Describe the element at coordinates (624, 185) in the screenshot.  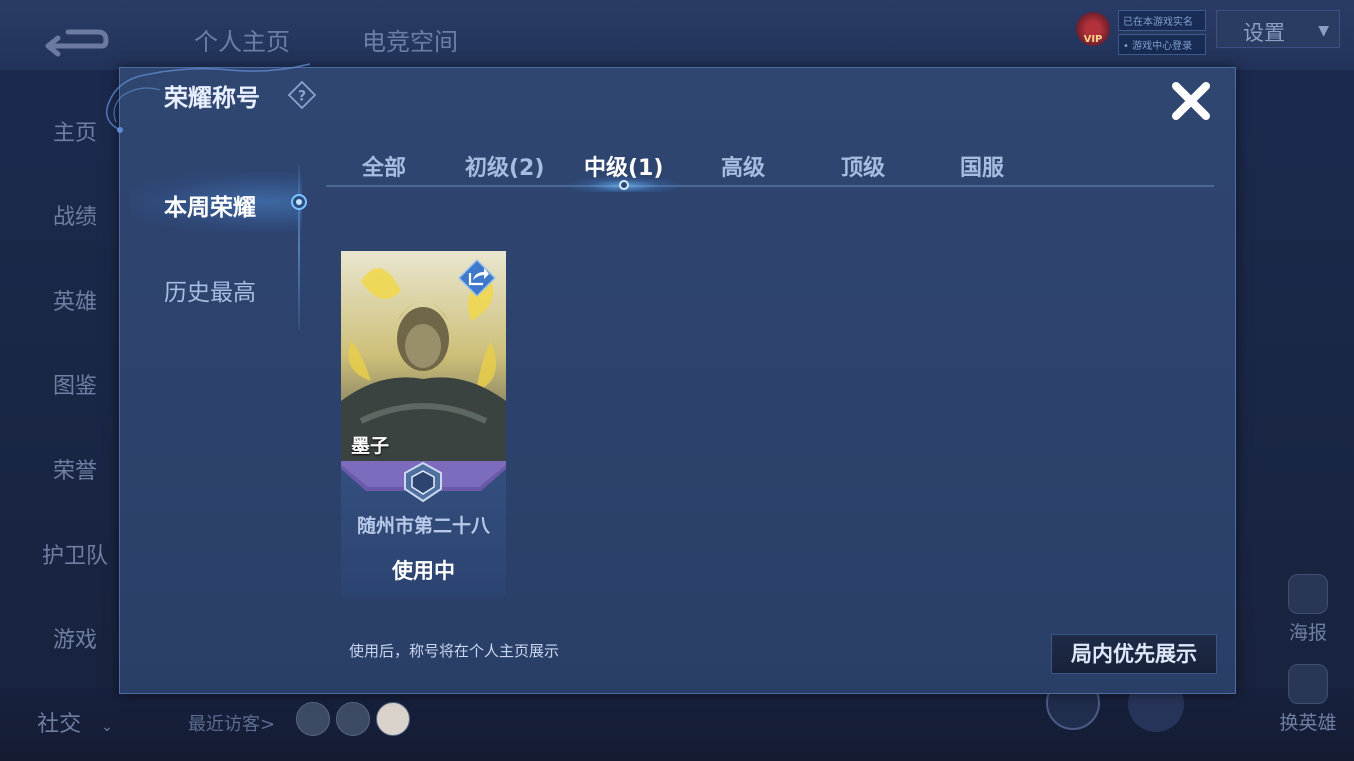
I see `active-tab-marker` at that location.